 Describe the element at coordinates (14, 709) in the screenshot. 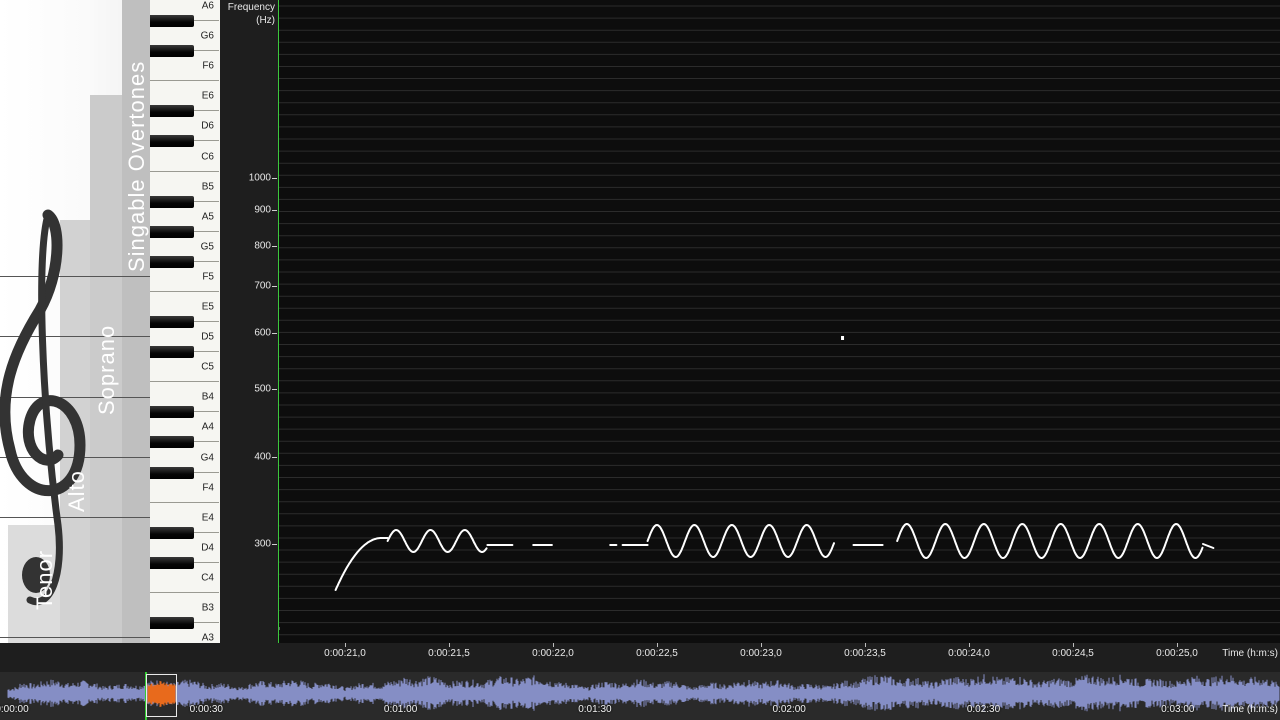

I see `overview-tick-label: 0:00:00` at that location.